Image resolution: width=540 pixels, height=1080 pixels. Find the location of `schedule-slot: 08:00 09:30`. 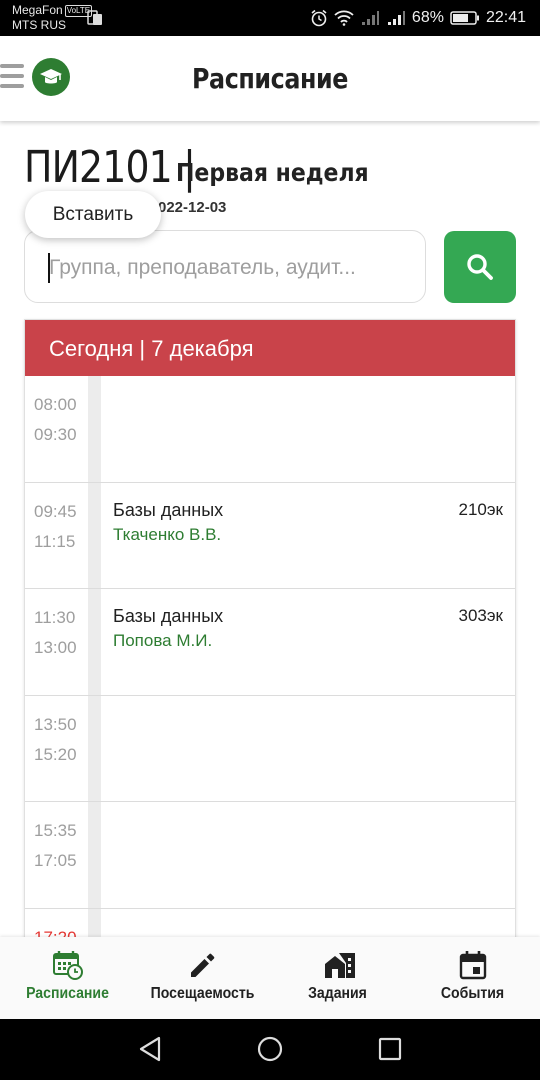

schedule-slot: 08:00 09:30 is located at coordinates (270, 429).